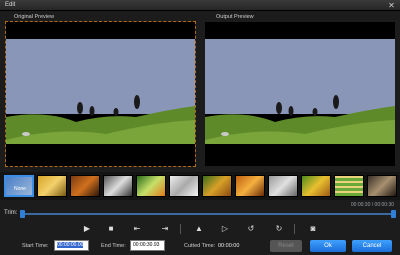 The height and width of the screenshot is (255, 400). What do you see at coordinates (10, 5) in the screenshot?
I see `window-title: Edit` at bounding box center [10, 5].